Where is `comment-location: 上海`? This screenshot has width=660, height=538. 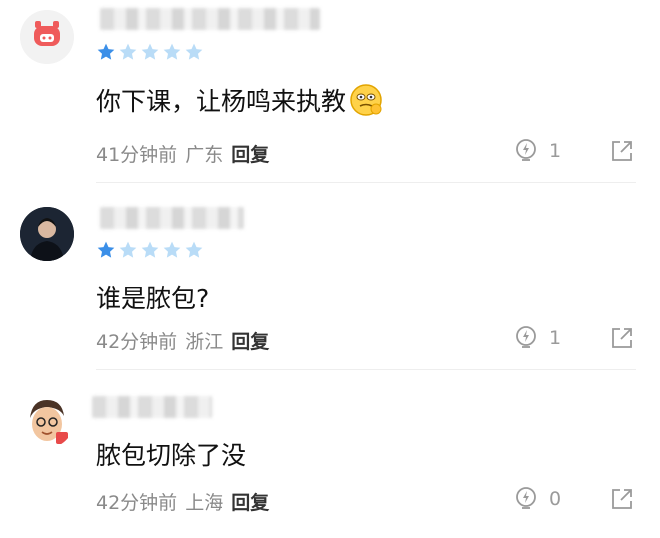 comment-location: 上海 is located at coordinates (204, 503).